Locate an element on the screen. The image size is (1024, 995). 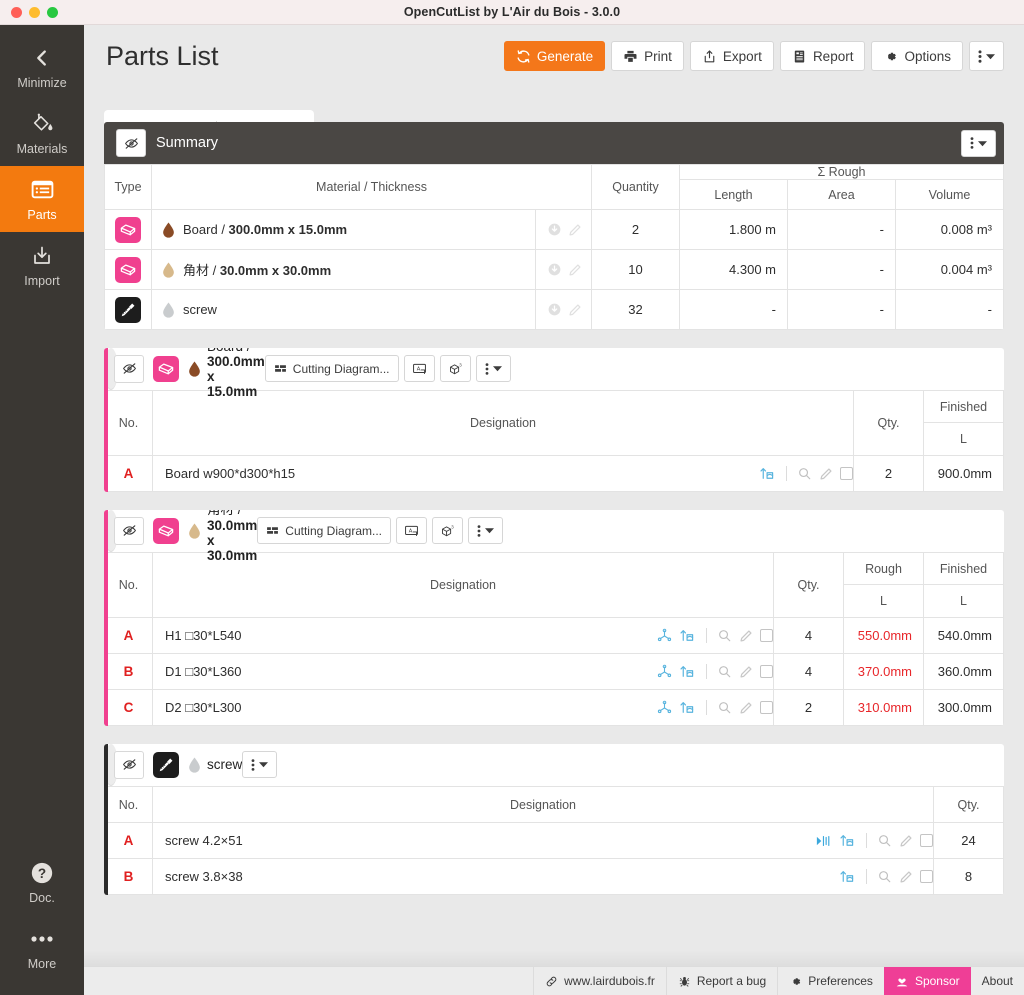
sidebar-item-materials: Materials is located at coordinates (42, 133).